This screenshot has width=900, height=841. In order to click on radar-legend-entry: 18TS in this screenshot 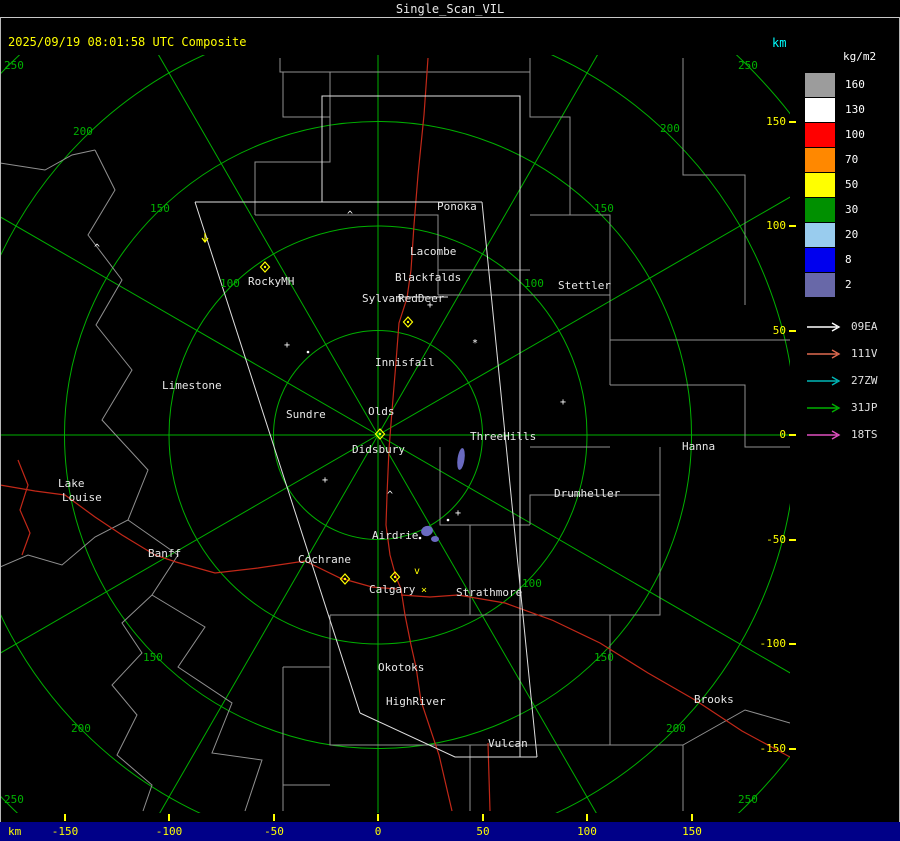, I will do `click(852, 434)`.